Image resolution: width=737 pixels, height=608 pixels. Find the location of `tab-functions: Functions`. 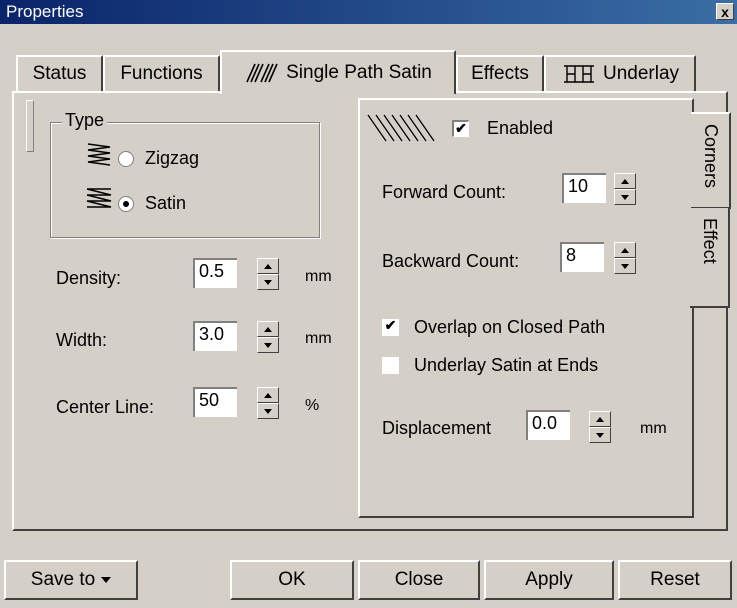

tab-functions: Functions is located at coordinates (161, 73).